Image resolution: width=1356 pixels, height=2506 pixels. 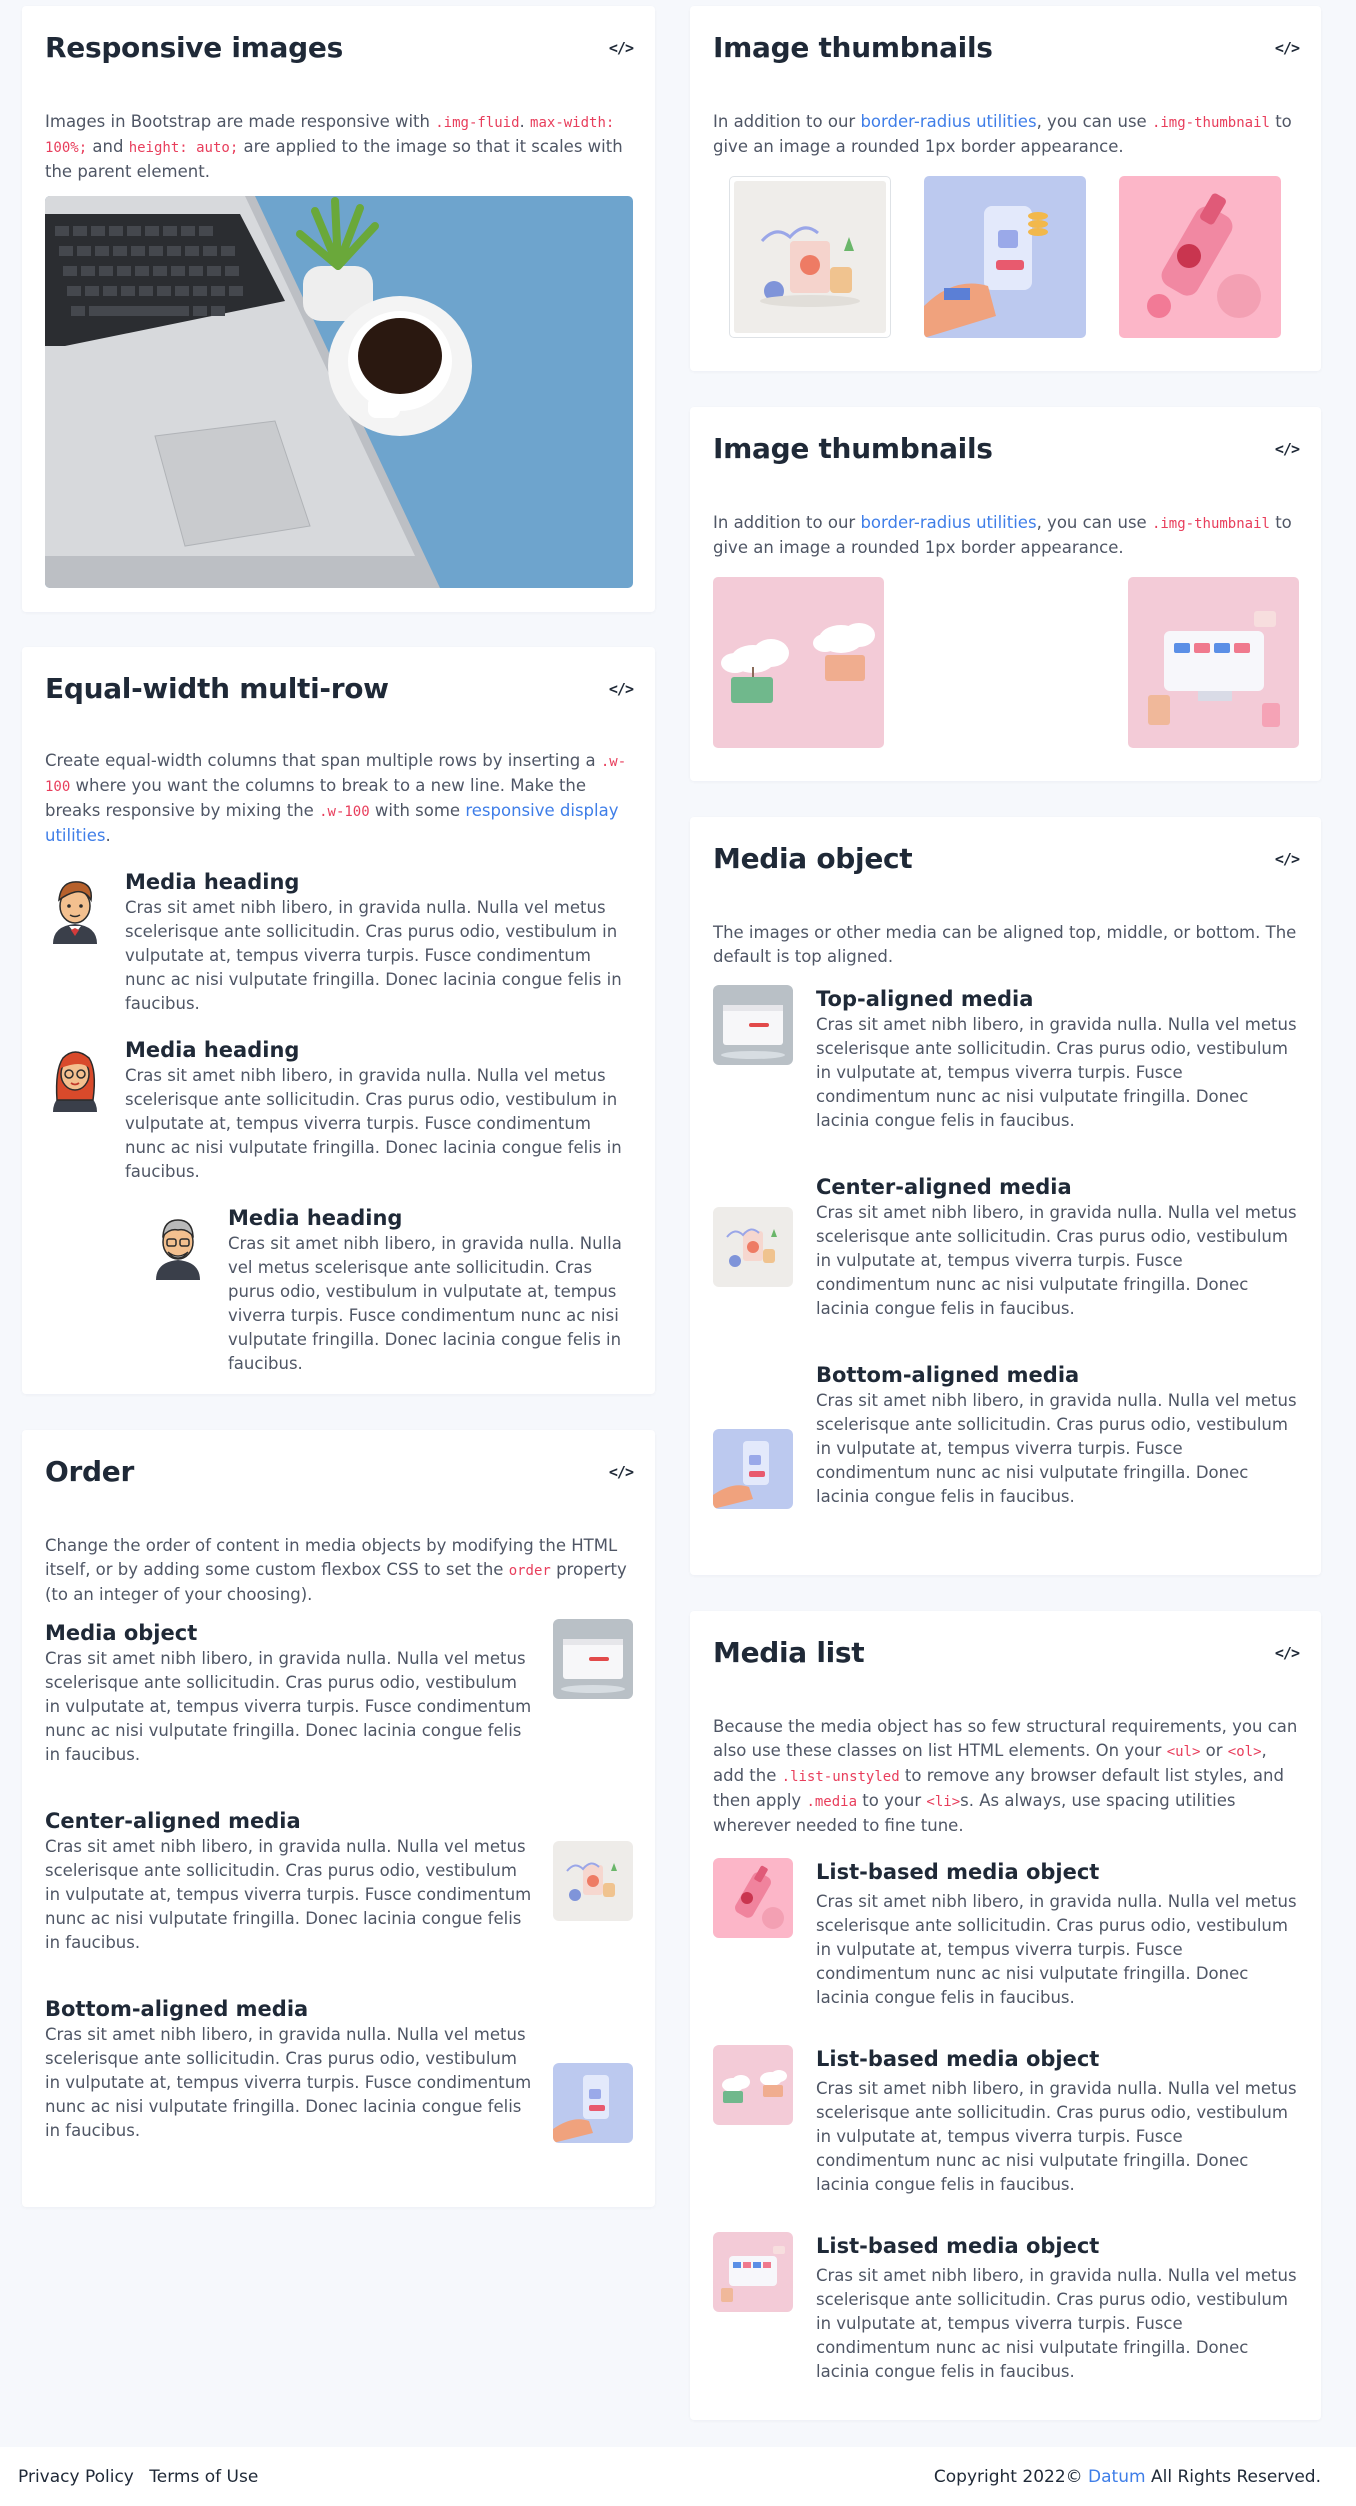 What do you see at coordinates (203, 2477) in the screenshot?
I see `terms-of-use-link: Terms of Use` at bounding box center [203, 2477].